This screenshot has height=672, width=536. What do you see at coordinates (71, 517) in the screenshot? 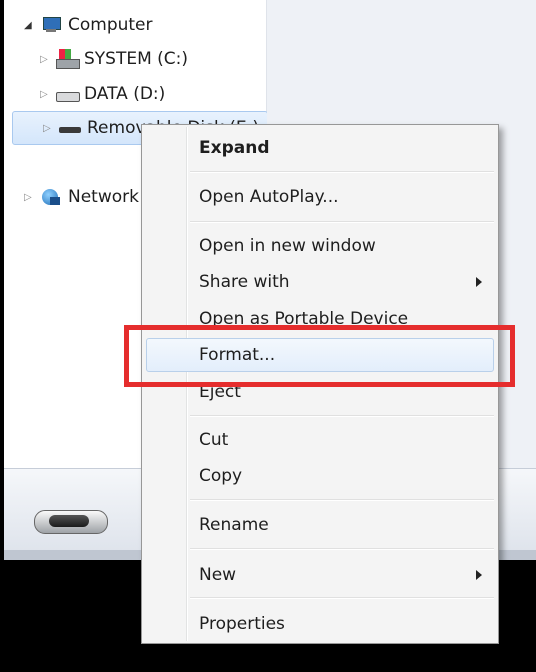
I see `removable-drive-large-icon` at bounding box center [71, 517].